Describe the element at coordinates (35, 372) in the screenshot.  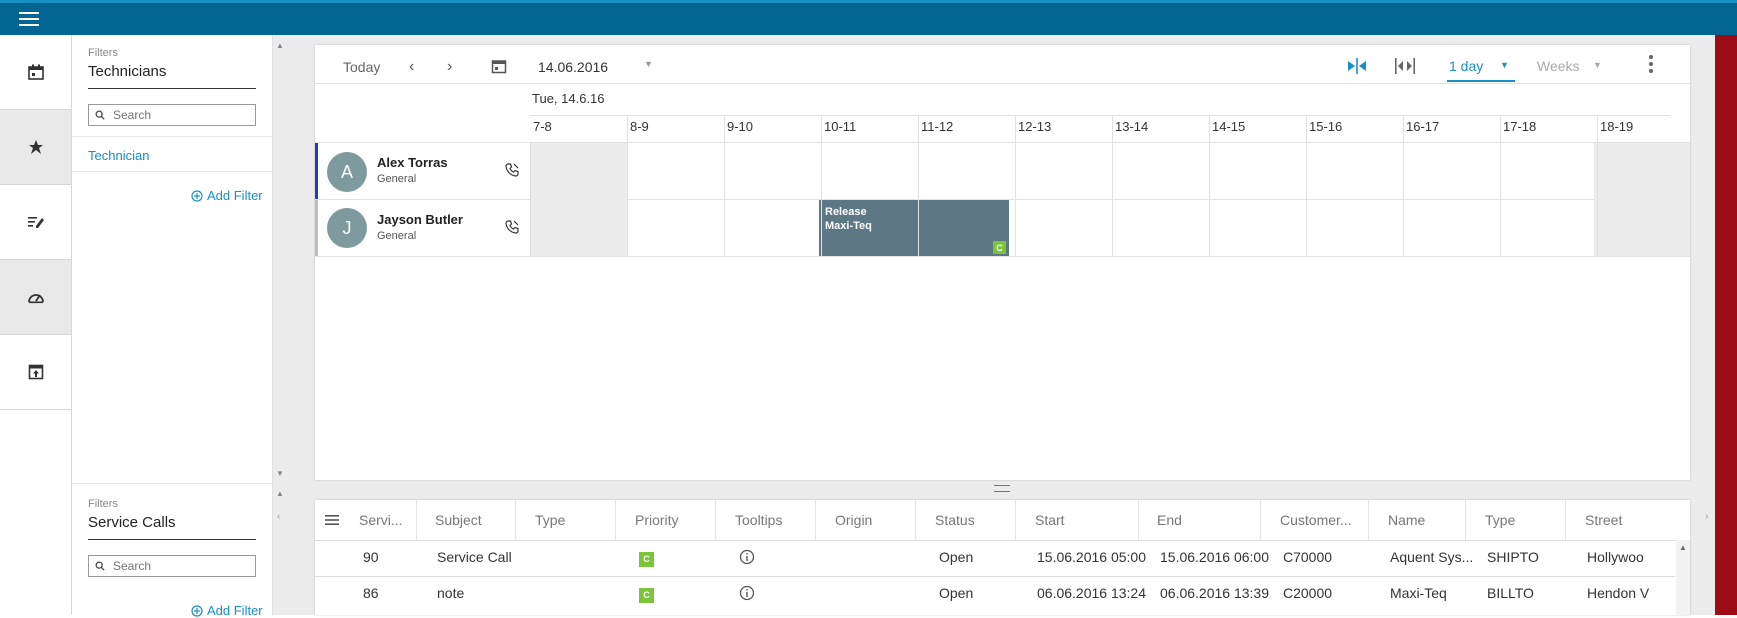
I see `nav-open` at that location.